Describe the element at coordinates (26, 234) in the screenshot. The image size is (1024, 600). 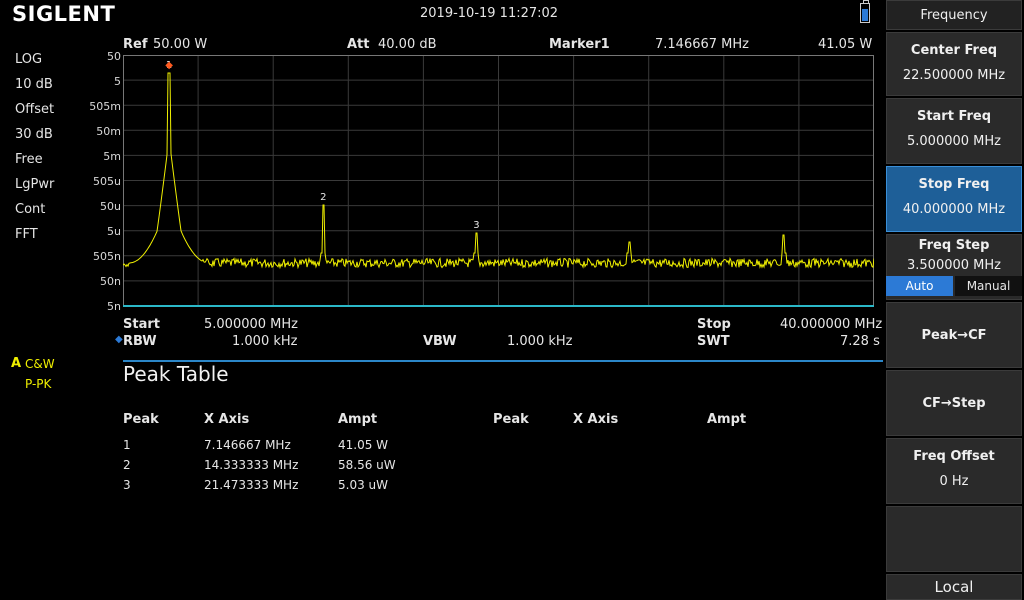
I see `sweep-type: FFT` at that location.